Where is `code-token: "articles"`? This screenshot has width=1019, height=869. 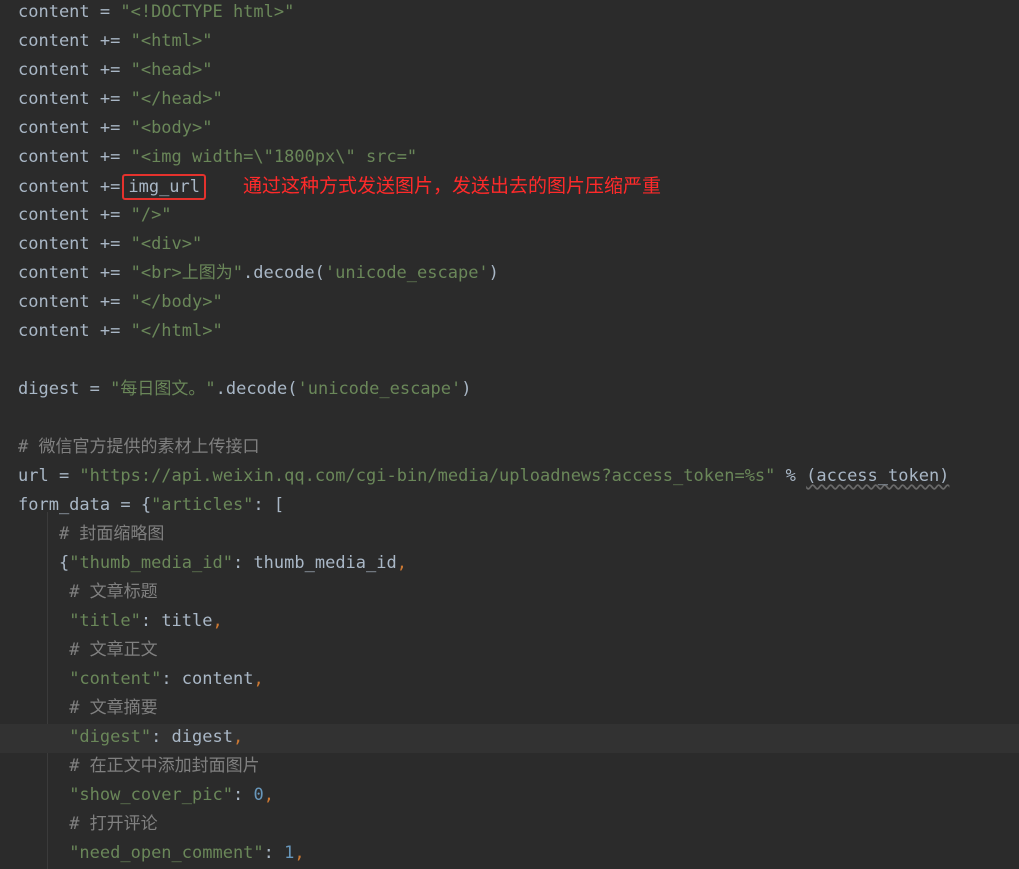
code-token: "articles" is located at coordinates (202, 505).